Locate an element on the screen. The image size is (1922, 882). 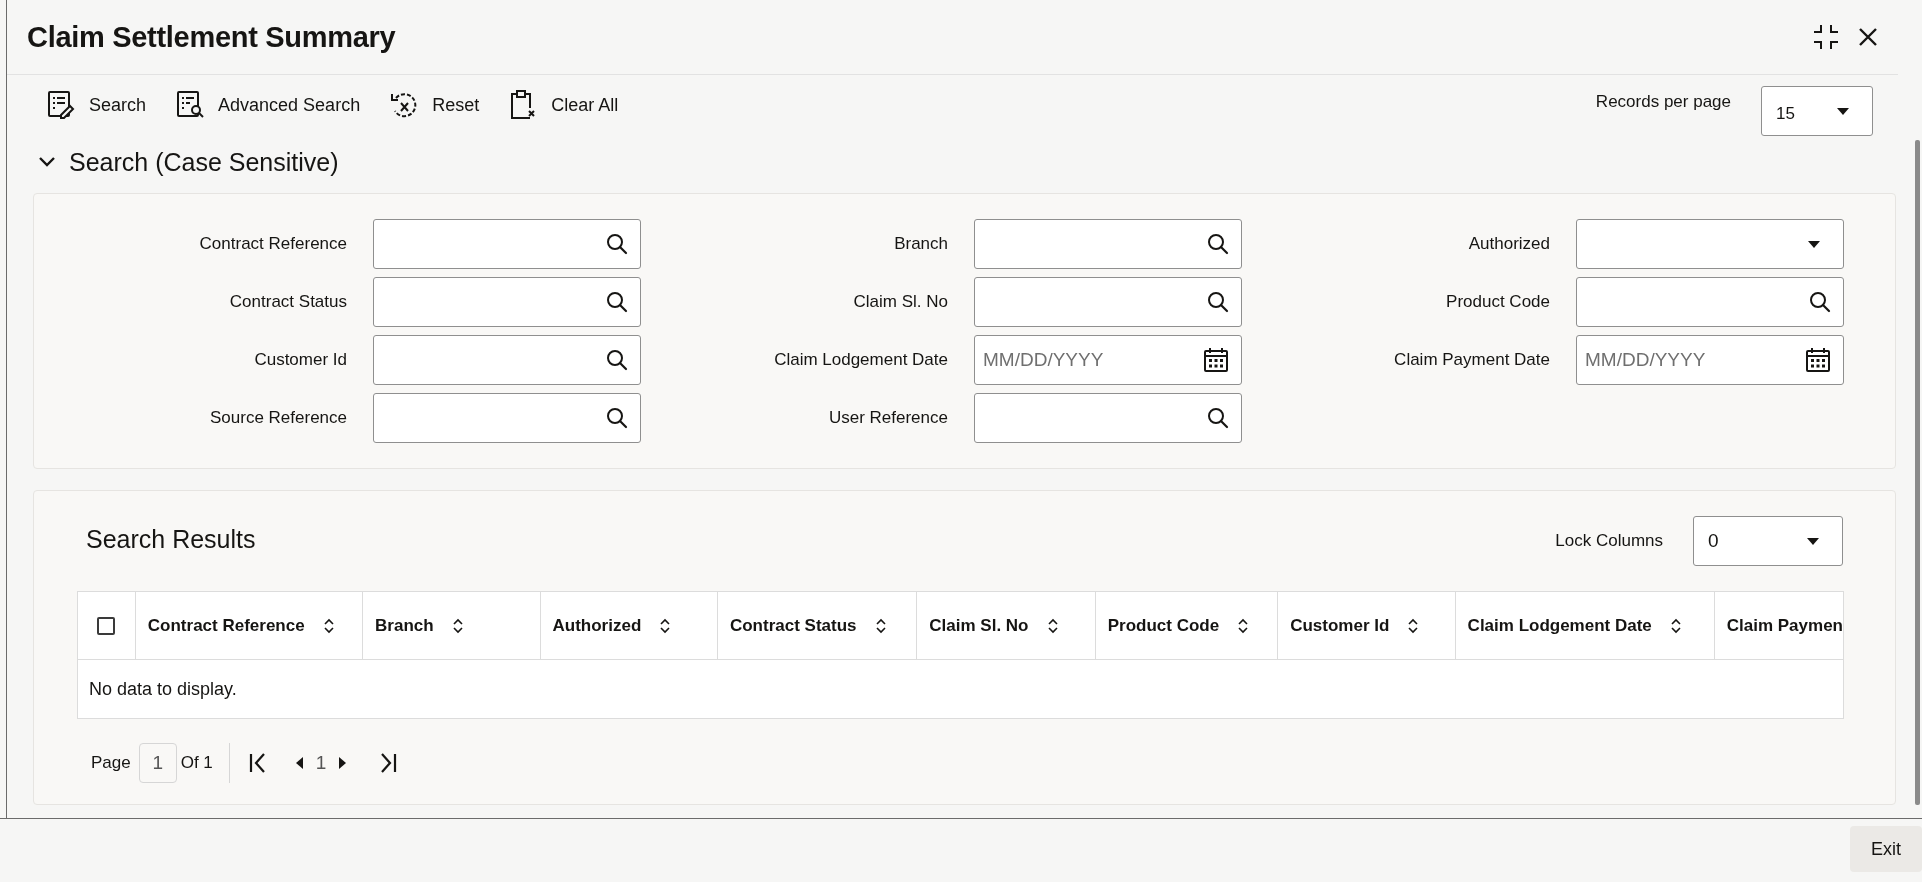
toolbar-button: Advanced Search is located at coordinates (268, 105).